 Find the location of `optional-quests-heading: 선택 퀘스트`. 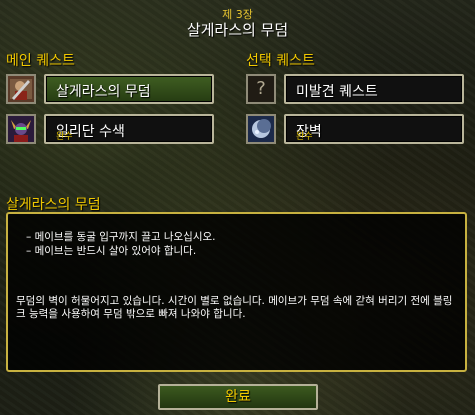

optional-quests-heading: 선택 퀘스트 is located at coordinates (280, 61).